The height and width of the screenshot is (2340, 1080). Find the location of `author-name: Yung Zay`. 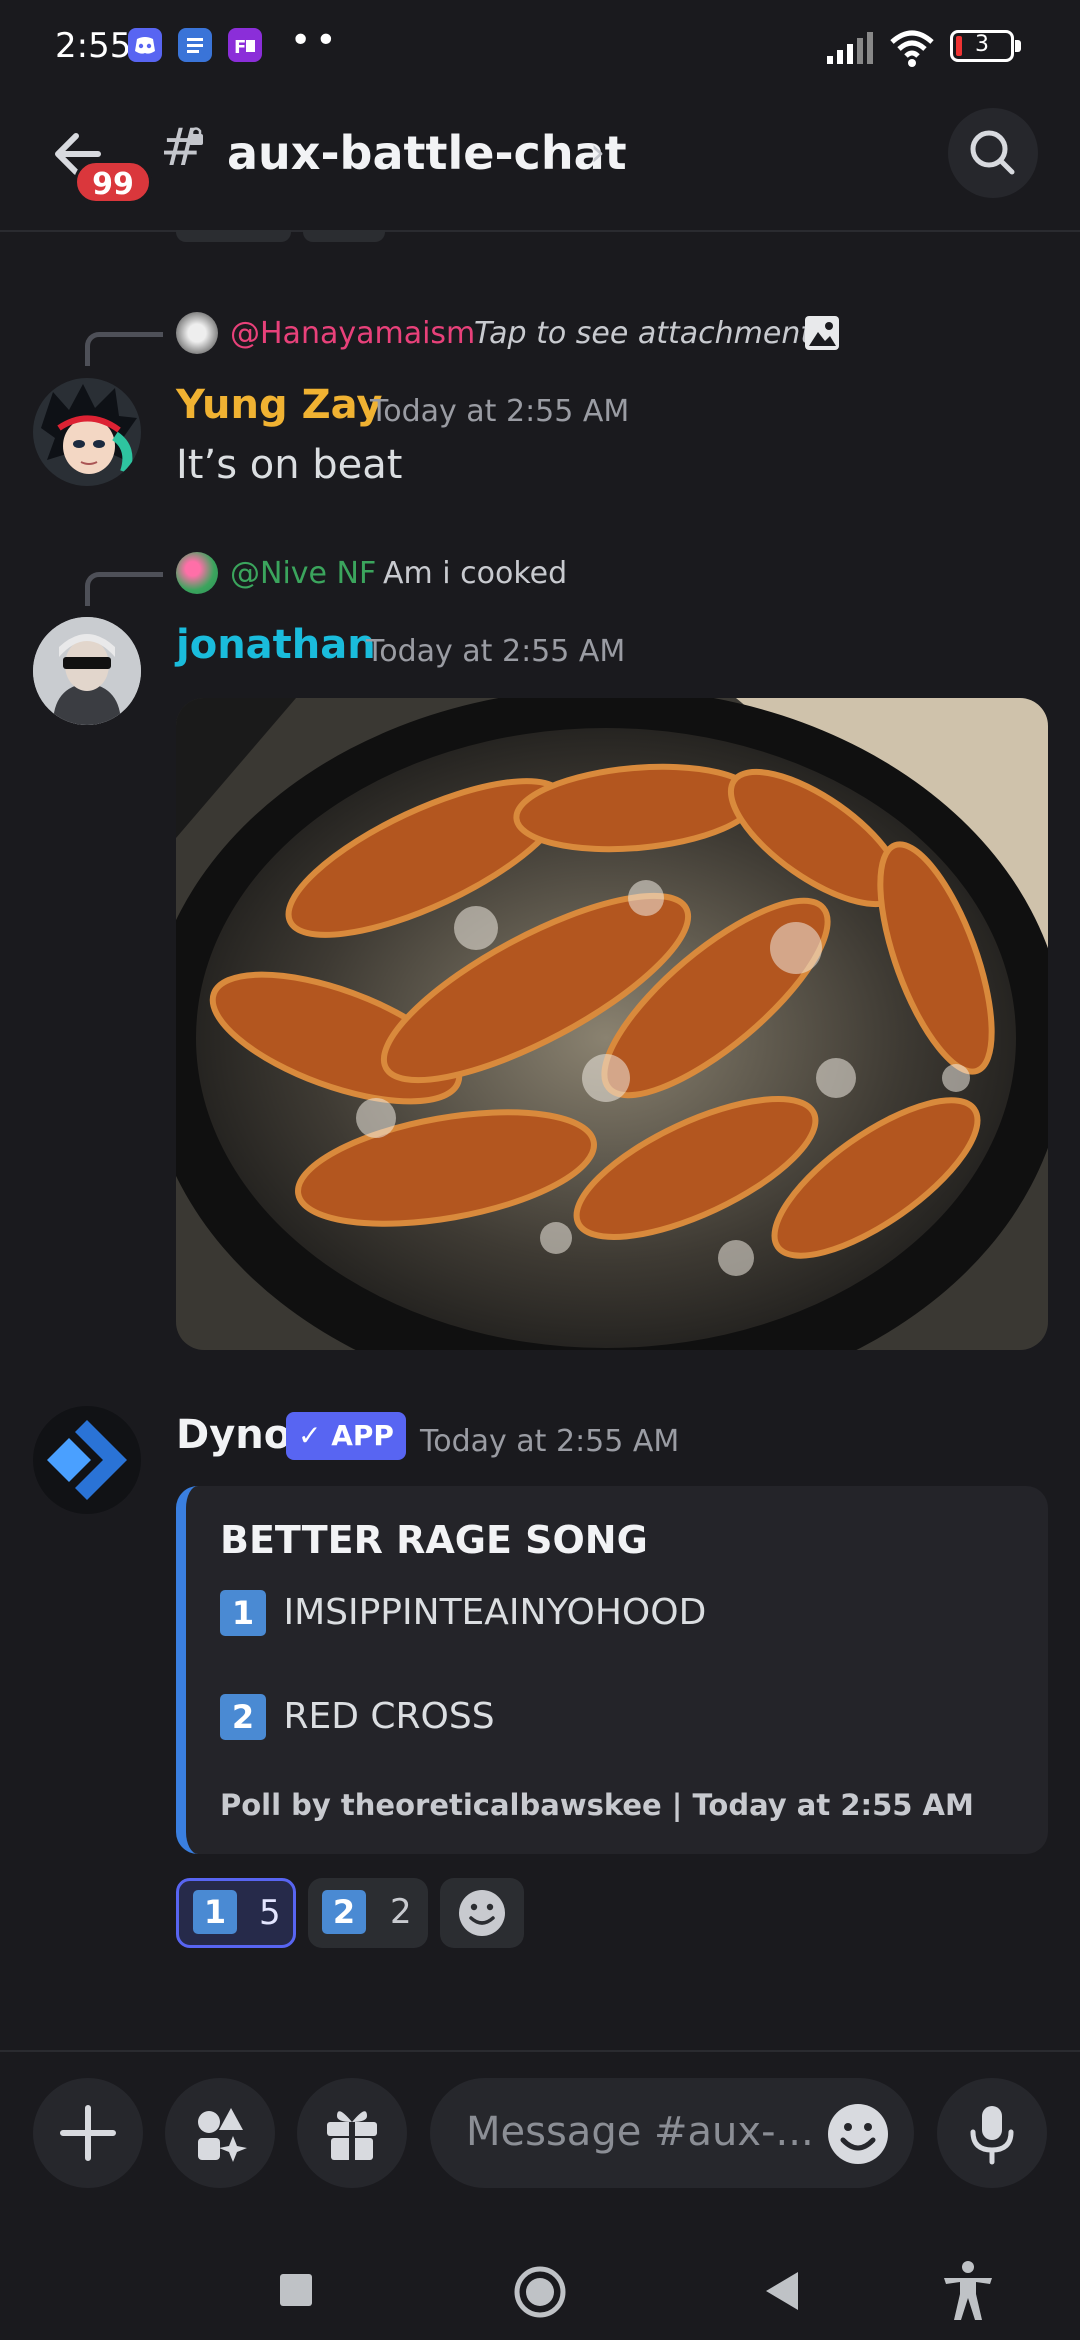

author-name: Yung Zay is located at coordinates (279, 405).